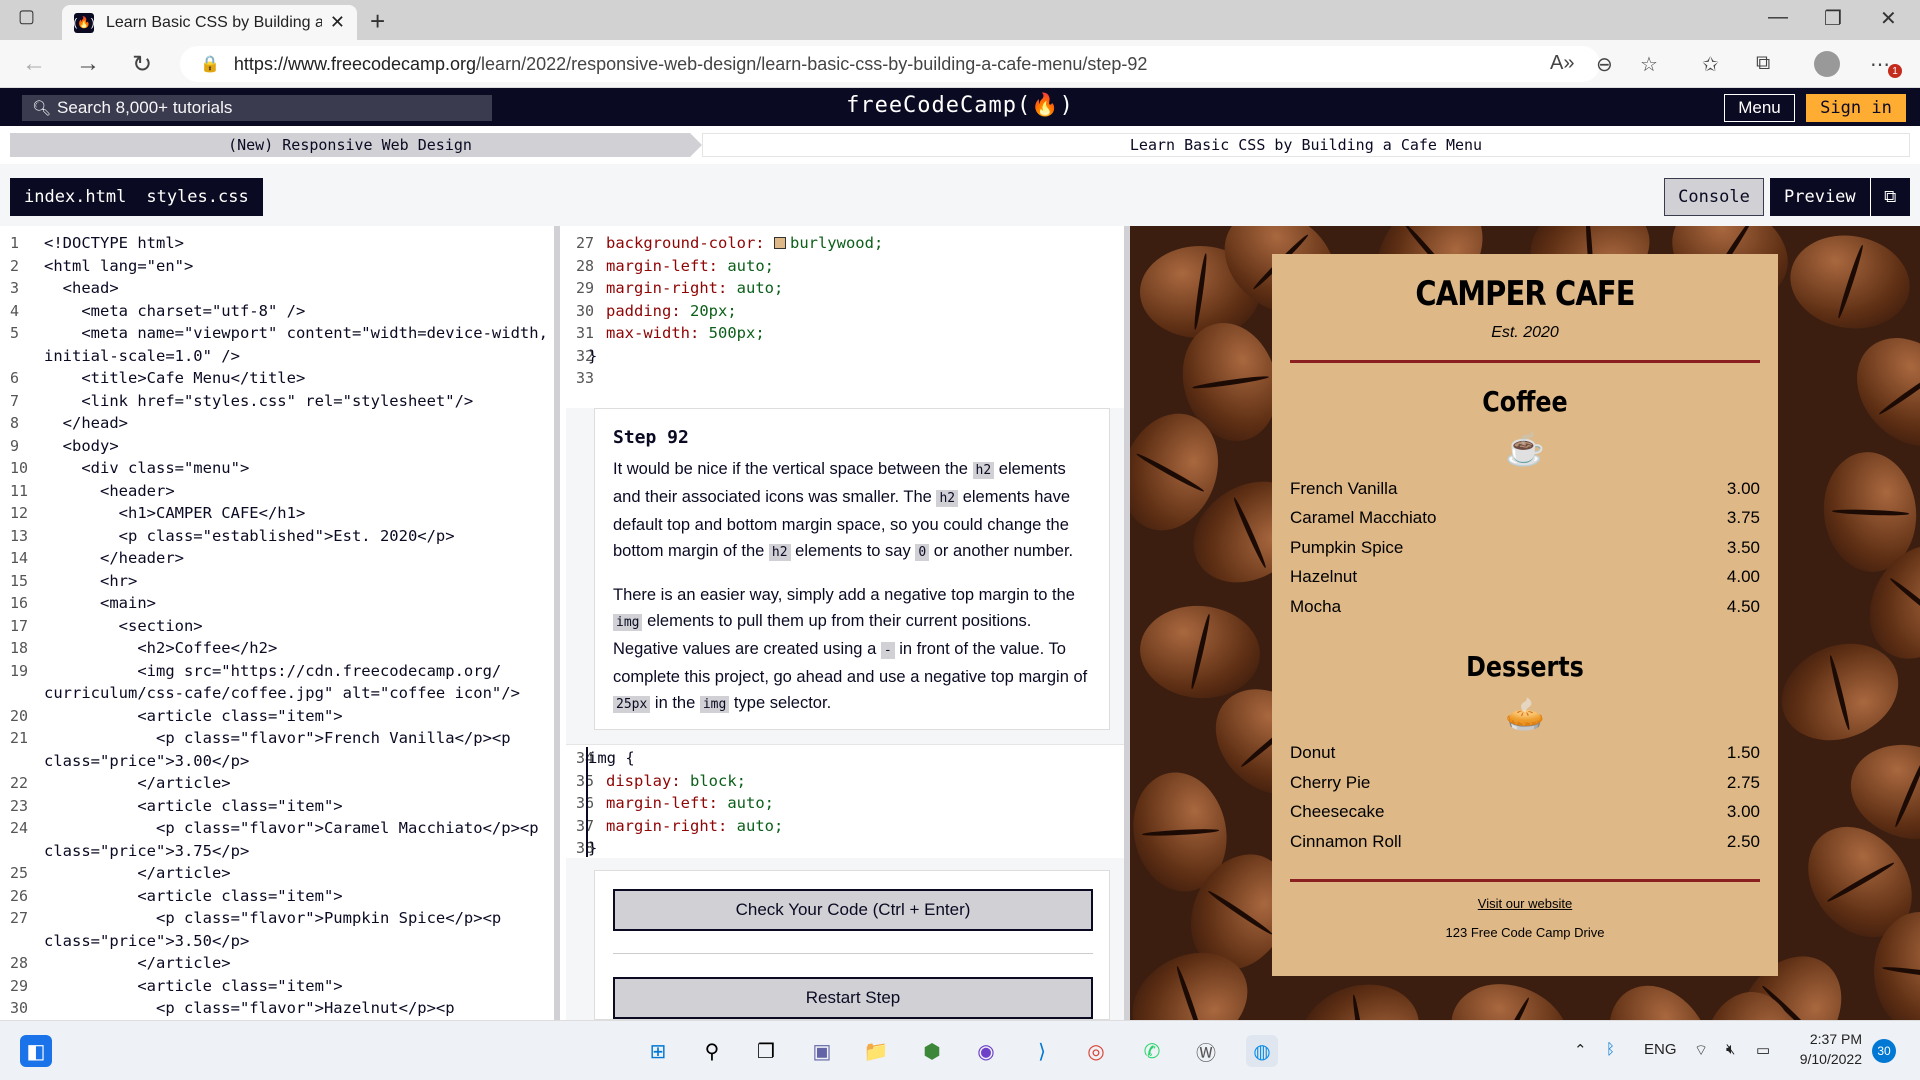 The image size is (1920, 1080). What do you see at coordinates (1730, 1049) in the screenshot?
I see `volume-icon: 🔇︎` at bounding box center [1730, 1049].